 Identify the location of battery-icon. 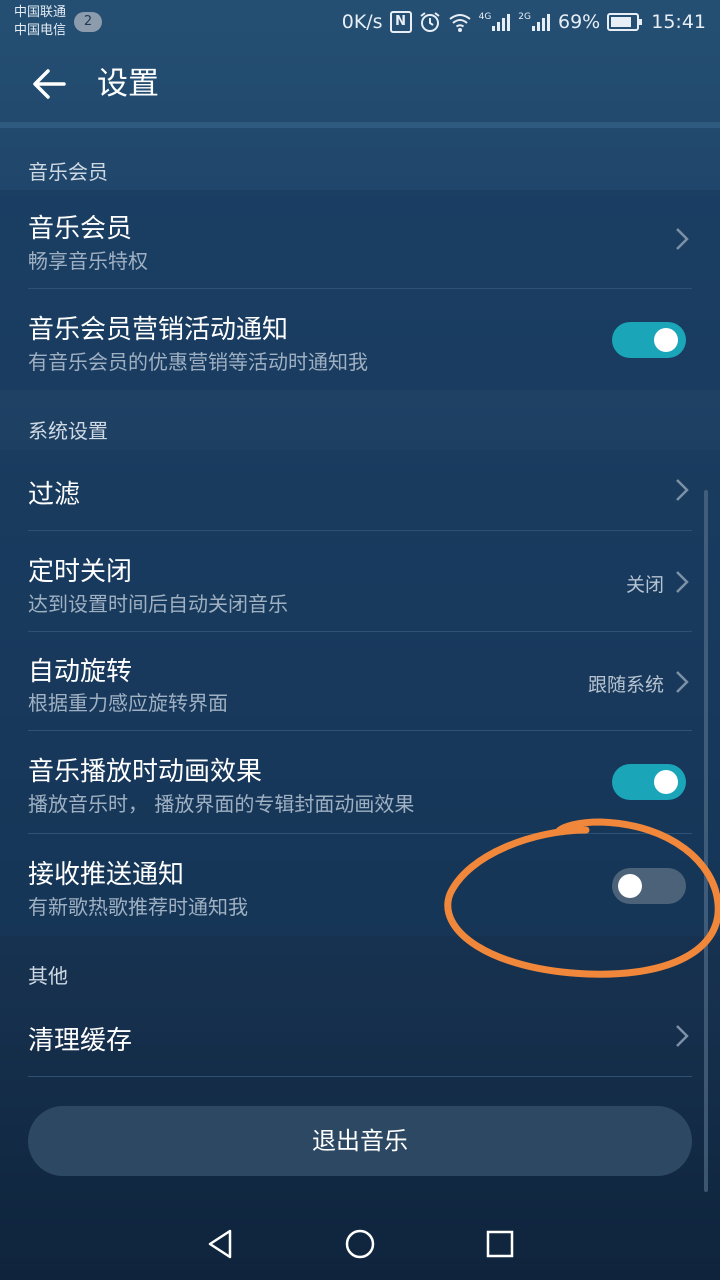
(625, 22).